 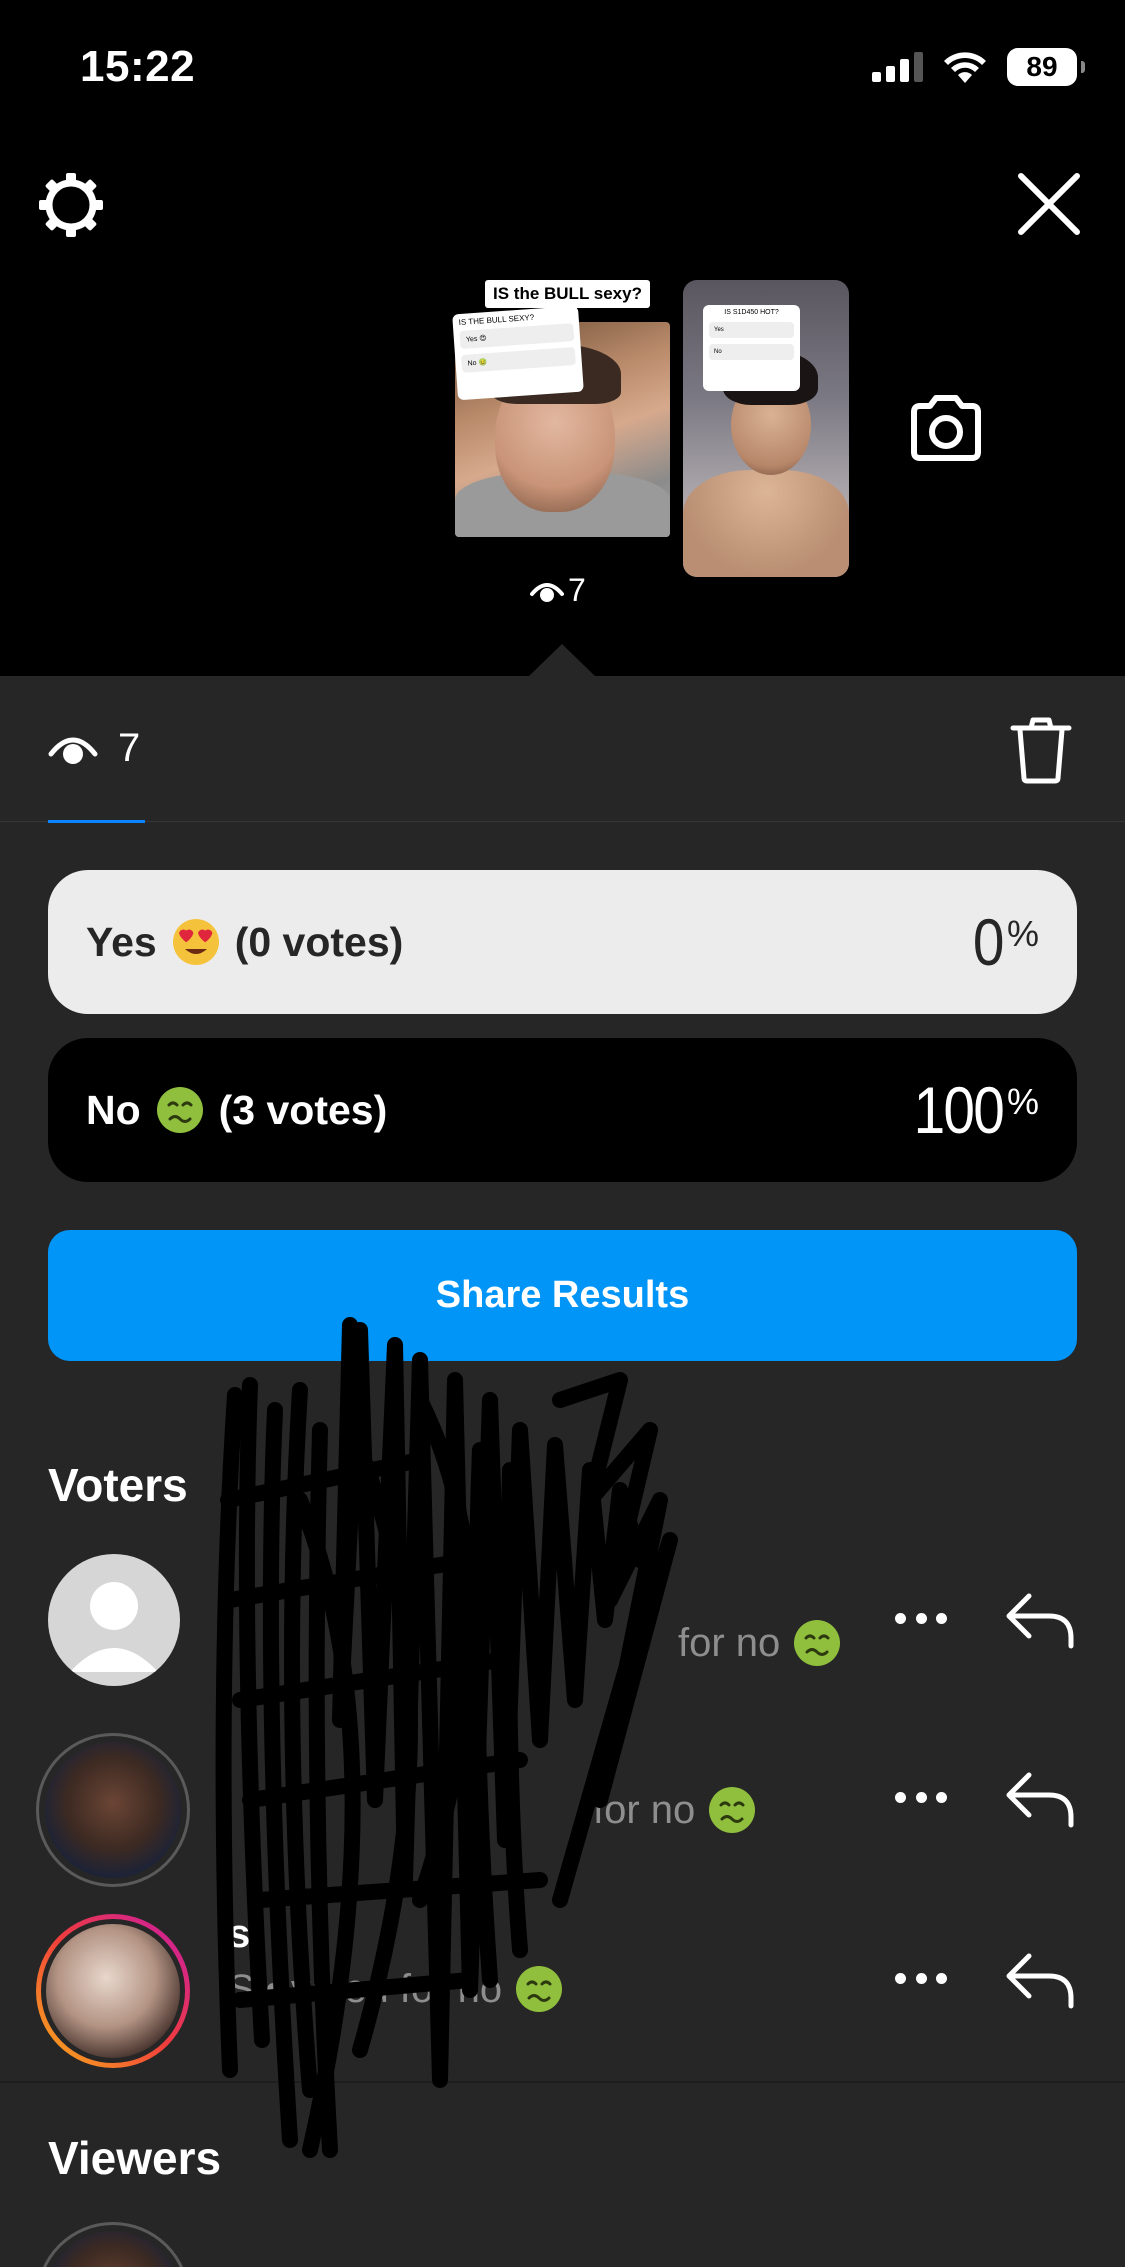 I want to click on settings-gear-icon, so click(x=71, y=205).